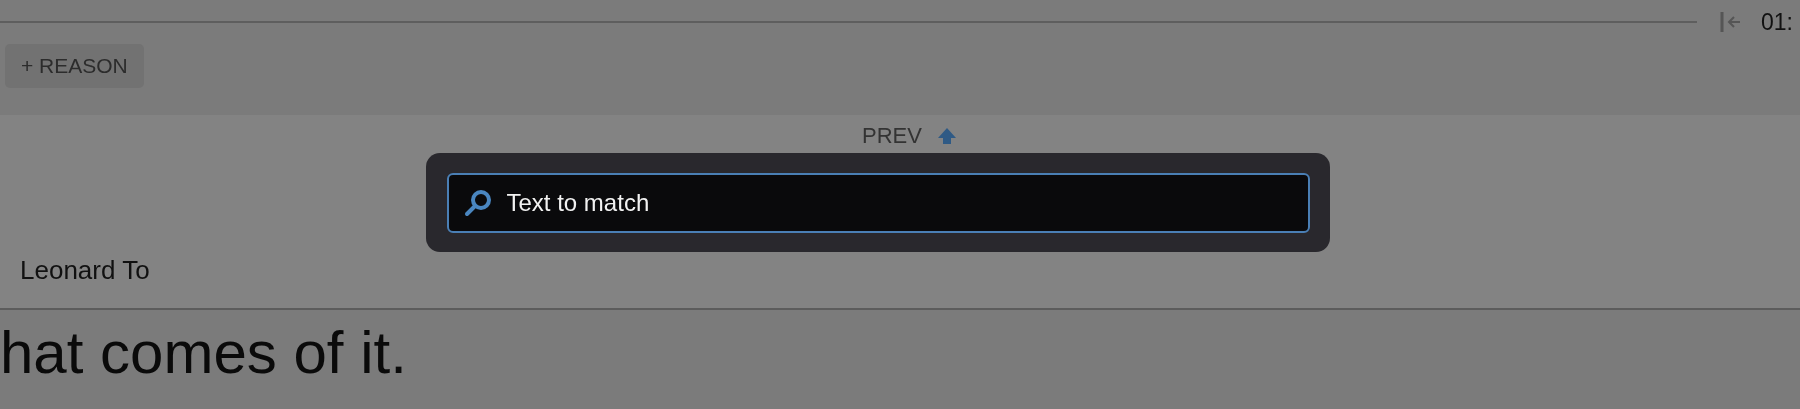 This screenshot has width=1800, height=409. What do you see at coordinates (892, 136) in the screenshot?
I see `prev-button: PREV` at bounding box center [892, 136].